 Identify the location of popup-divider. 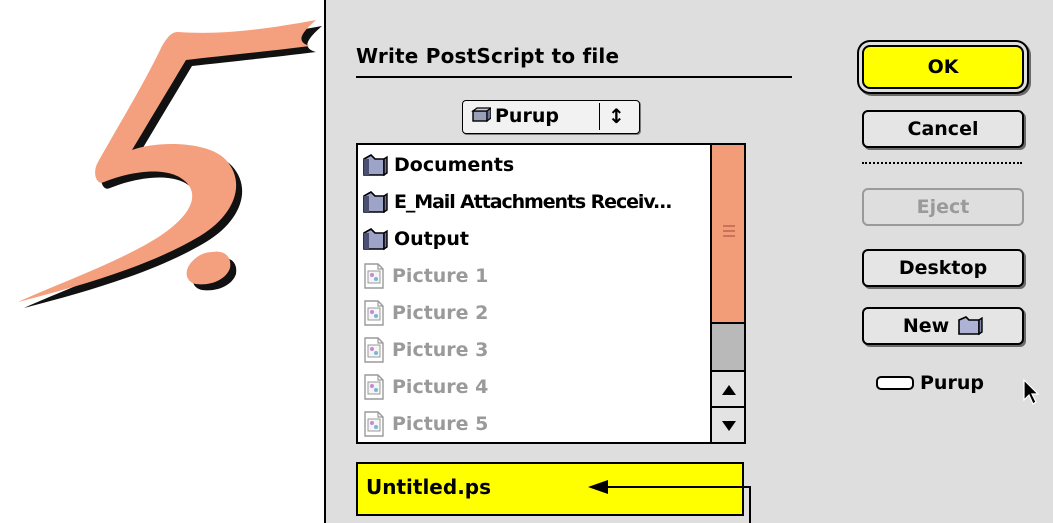
(599, 116).